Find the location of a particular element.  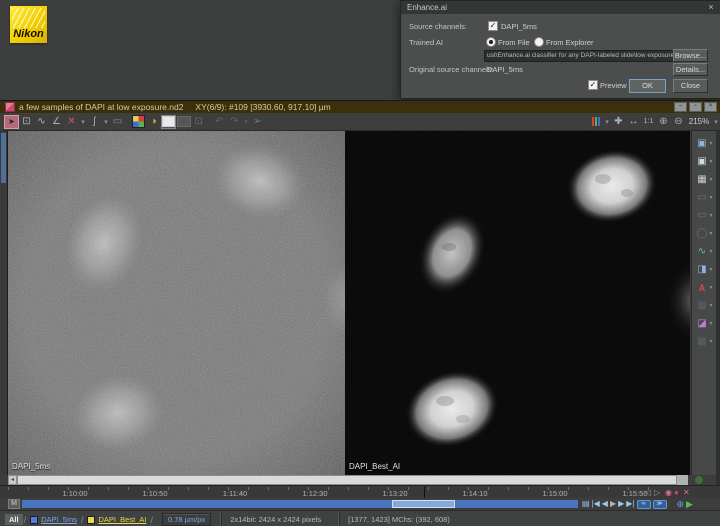

annotations-caret-icon: ▾ is located at coordinates (710, 287).